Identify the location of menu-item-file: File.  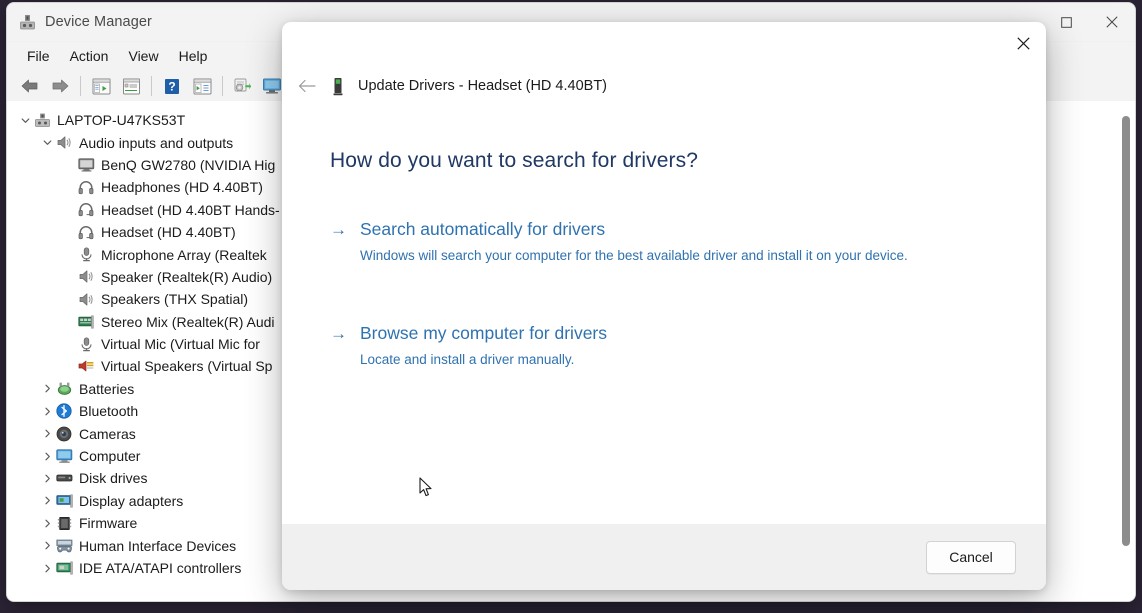
(38, 56).